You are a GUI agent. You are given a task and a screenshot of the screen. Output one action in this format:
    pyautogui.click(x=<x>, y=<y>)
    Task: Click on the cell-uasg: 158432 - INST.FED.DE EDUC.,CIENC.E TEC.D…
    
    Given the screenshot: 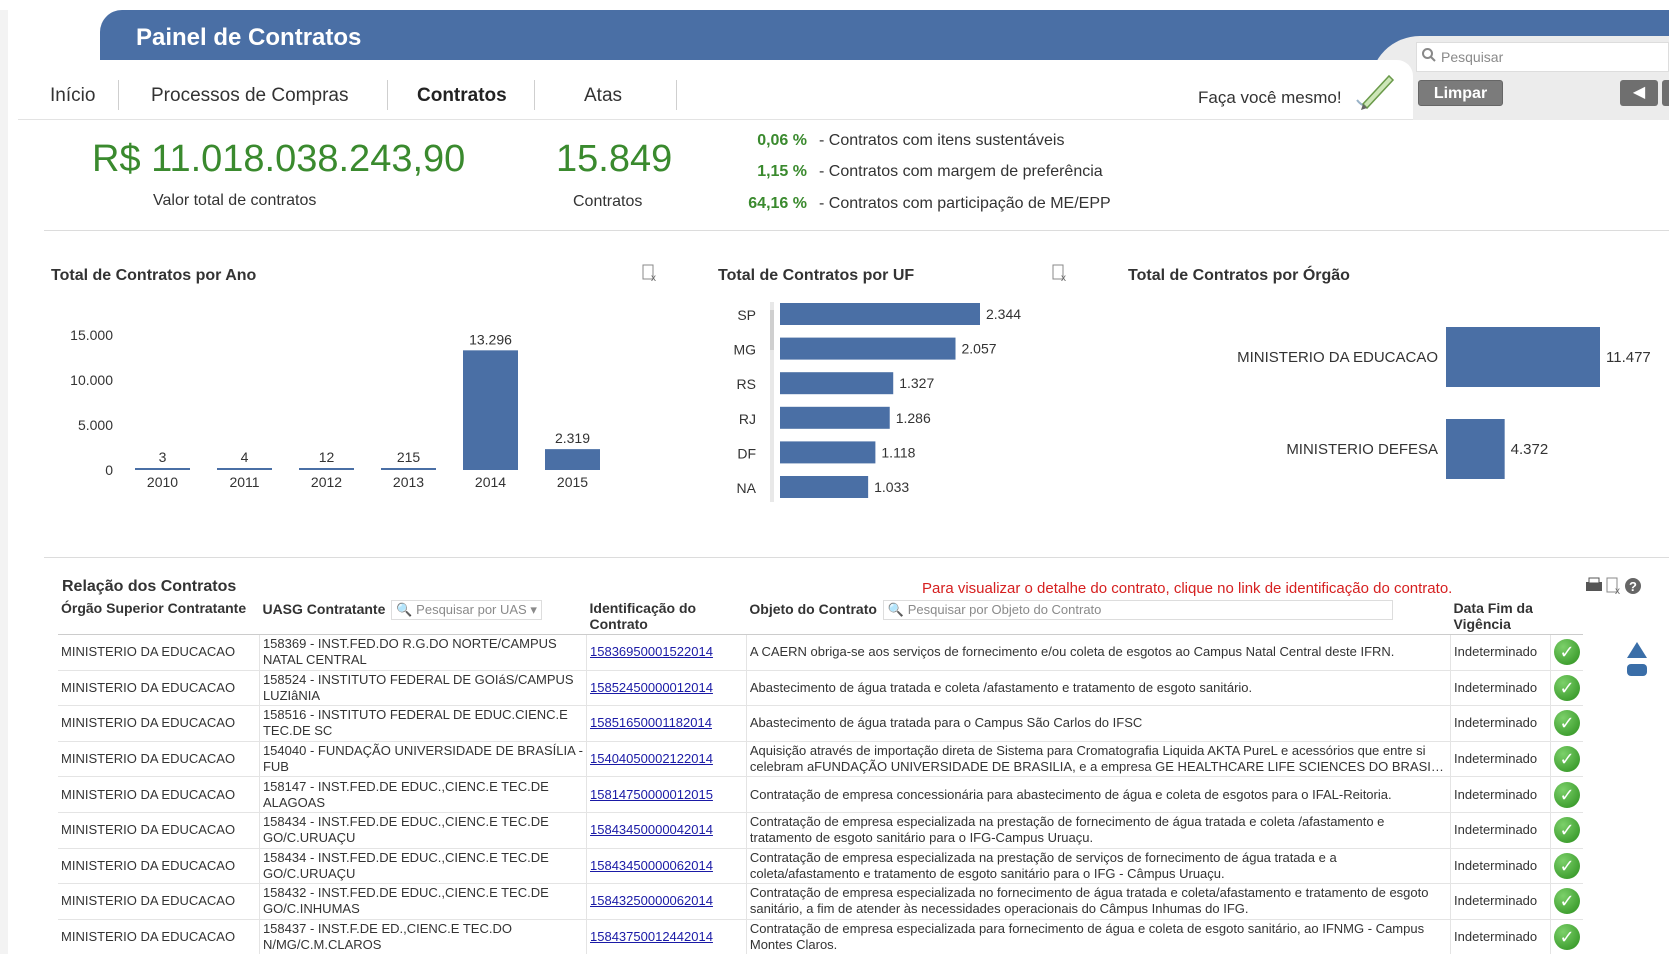 What is the action you would take?
    pyautogui.click(x=423, y=901)
    